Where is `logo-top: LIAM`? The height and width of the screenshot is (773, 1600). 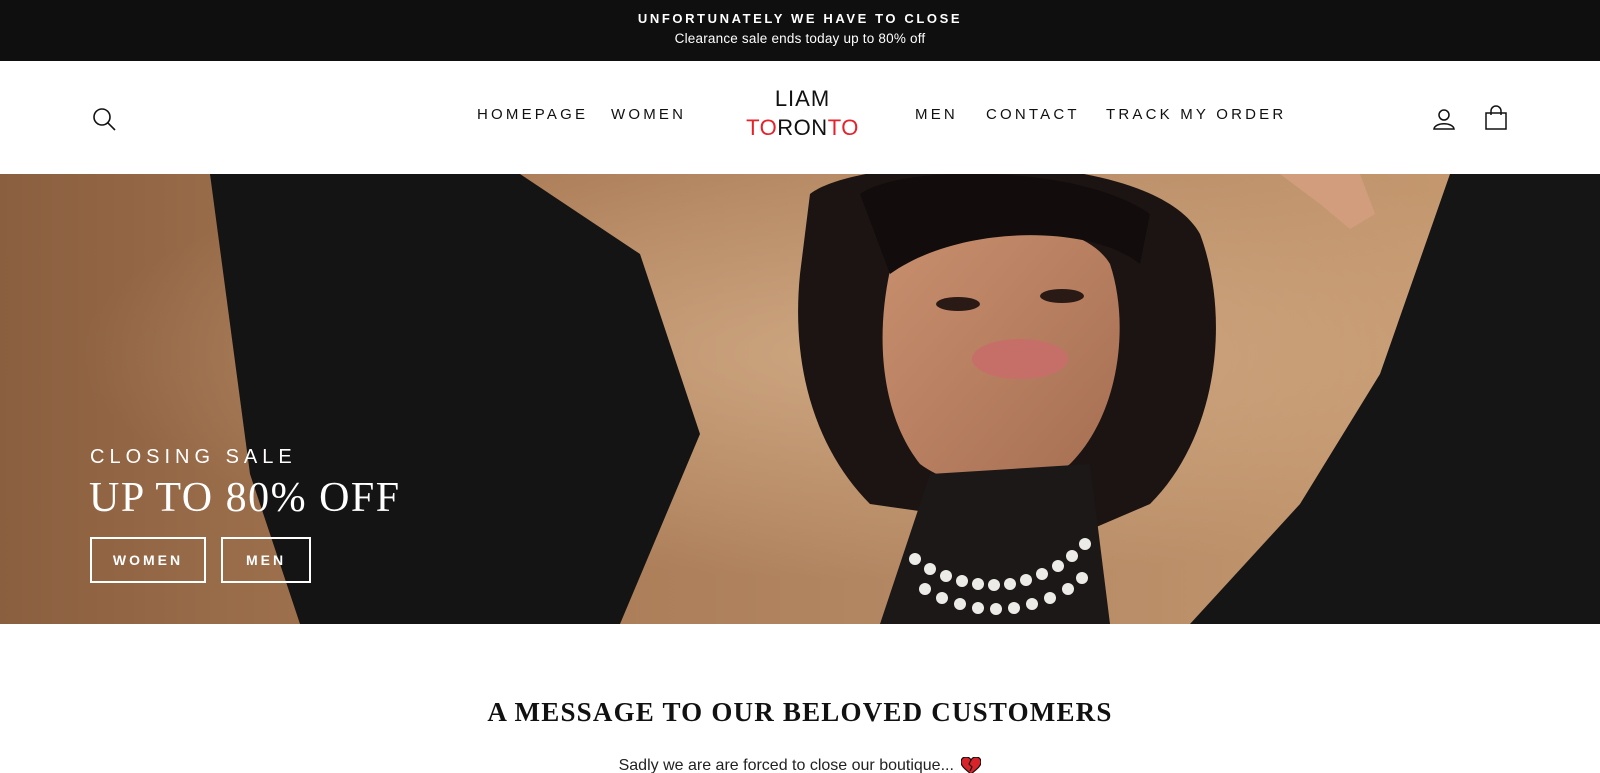 logo-top: LIAM is located at coordinates (802, 98).